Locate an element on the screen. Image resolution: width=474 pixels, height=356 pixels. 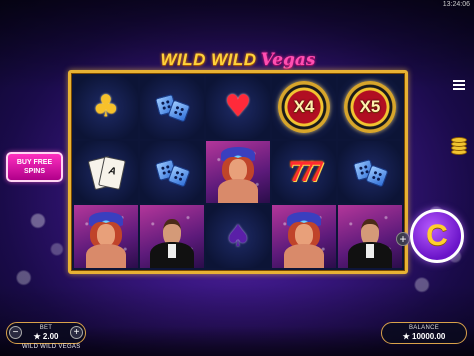
card-face: A is located at coordinates (112, 173).